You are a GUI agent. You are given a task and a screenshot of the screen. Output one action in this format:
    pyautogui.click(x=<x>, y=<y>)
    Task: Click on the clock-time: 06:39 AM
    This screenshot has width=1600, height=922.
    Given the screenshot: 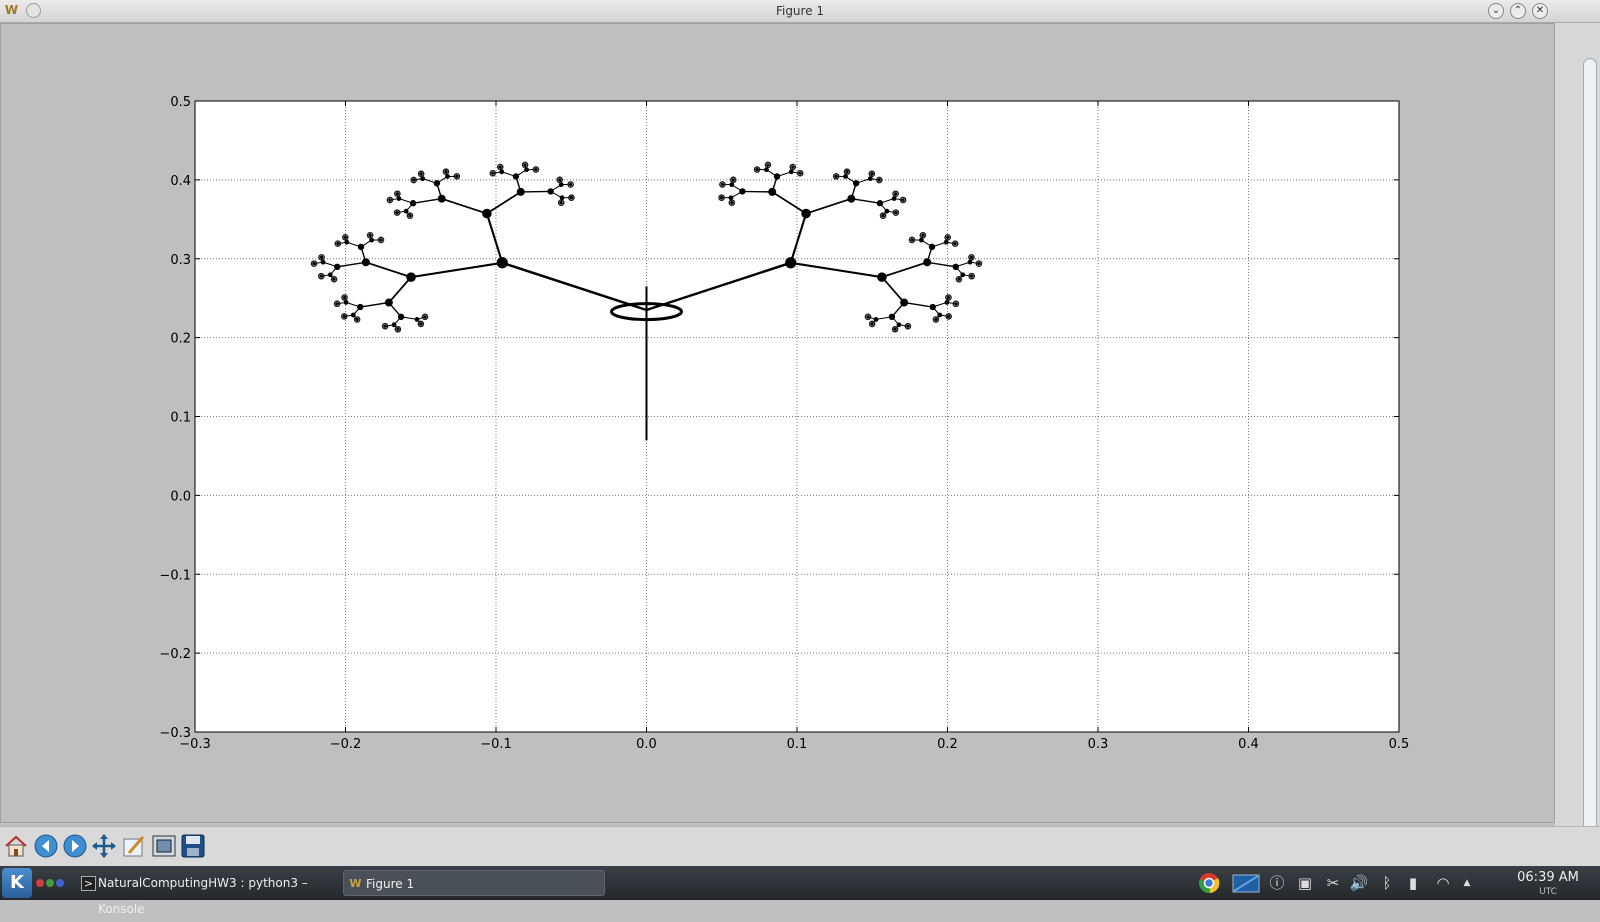 What is the action you would take?
    pyautogui.click(x=1548, y=877)
    